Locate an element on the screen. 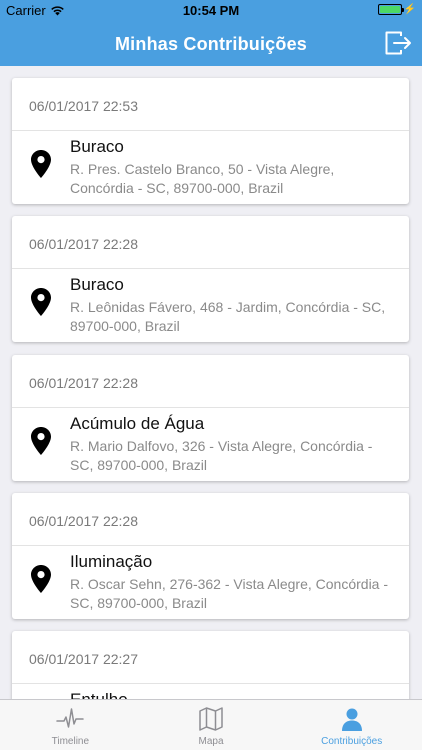 The image size is (422, 750). map-icon is located at coordinates (211, 719).